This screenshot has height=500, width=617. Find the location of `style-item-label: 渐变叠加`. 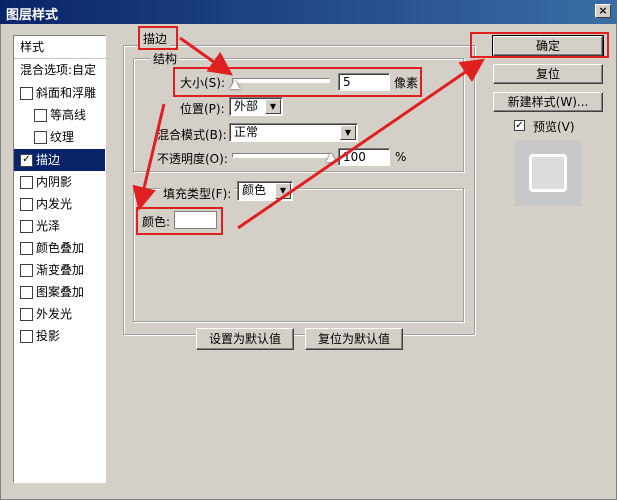

style-item-label: 渐变叠加 is located at coordinates (60, 270).